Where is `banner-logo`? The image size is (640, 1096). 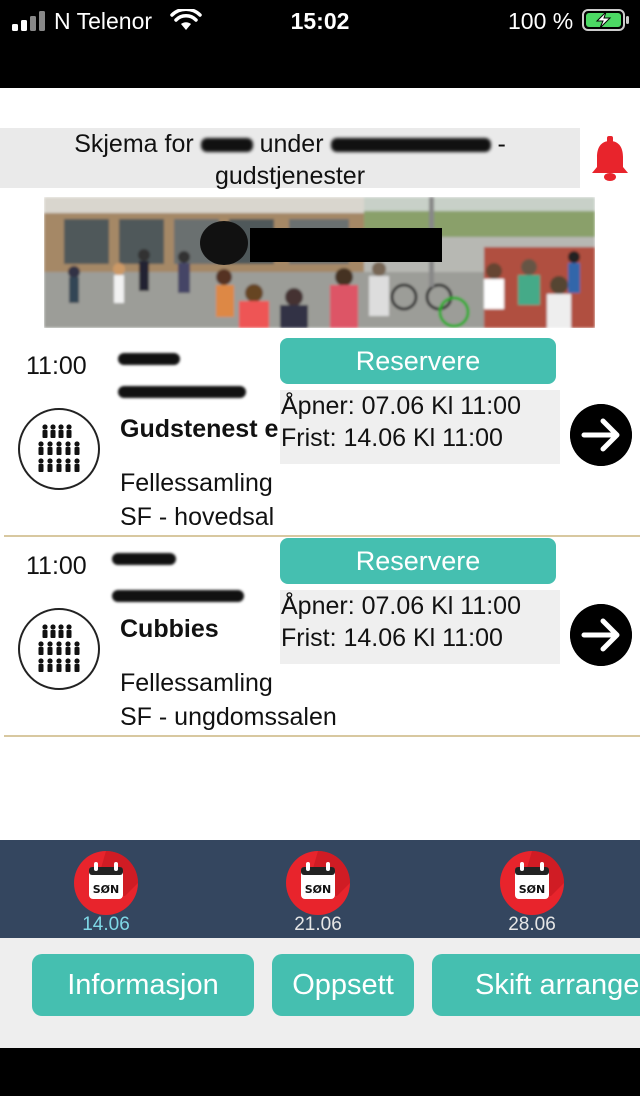 banner-logo is located at coordinates (346, 245).